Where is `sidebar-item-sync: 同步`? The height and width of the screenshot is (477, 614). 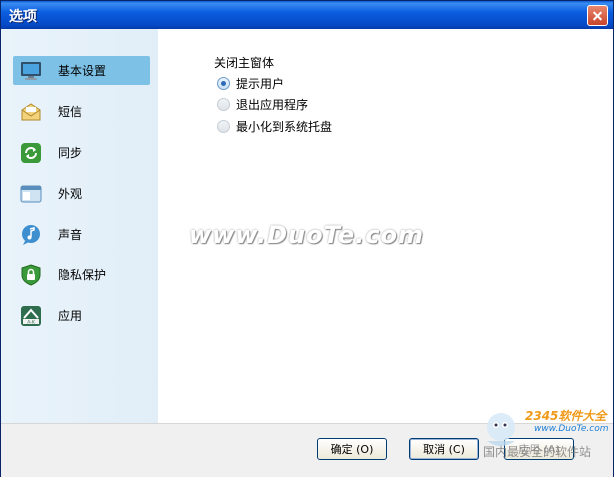
sidebar-item-sync: 同步 is located at coordinates (81, 152).